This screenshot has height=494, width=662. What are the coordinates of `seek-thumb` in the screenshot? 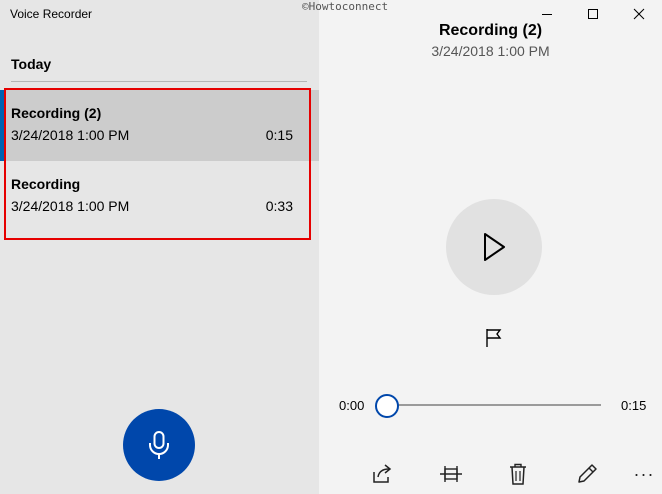 It's located at (387, 406).